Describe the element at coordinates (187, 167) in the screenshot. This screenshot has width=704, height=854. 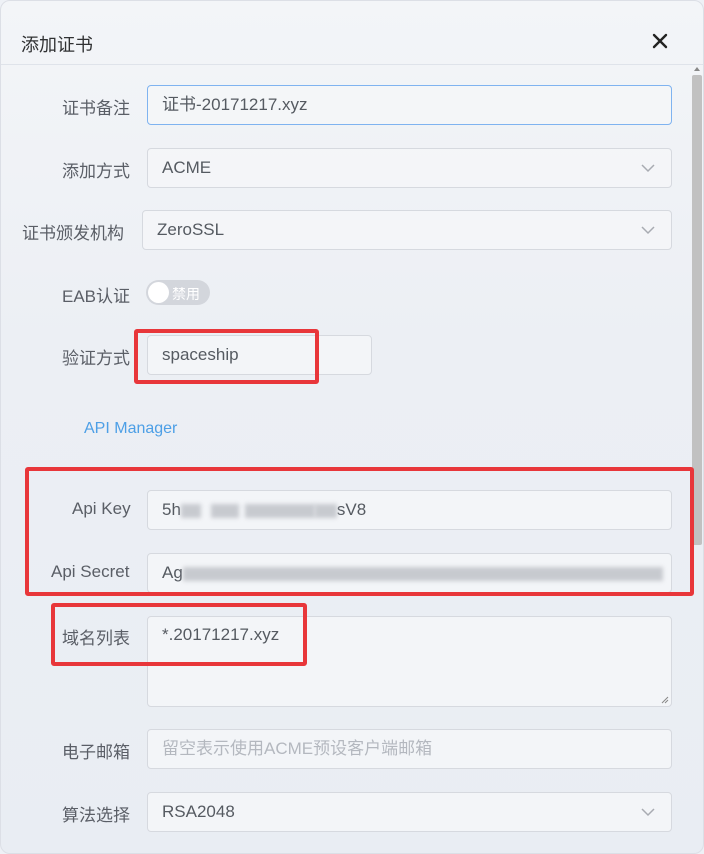
I see `add-method-value: ACME` at that location.